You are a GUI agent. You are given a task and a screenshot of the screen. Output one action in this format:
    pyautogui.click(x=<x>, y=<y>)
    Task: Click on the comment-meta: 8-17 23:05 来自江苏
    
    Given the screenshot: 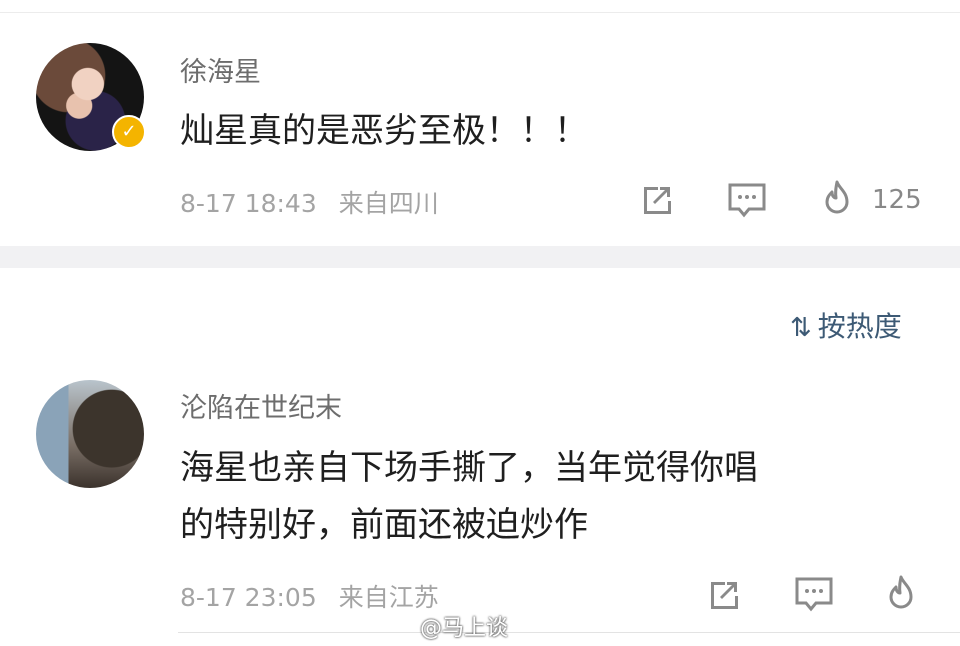 What is the action you would take?
    pyautogui.click(x=309, y=596)
    